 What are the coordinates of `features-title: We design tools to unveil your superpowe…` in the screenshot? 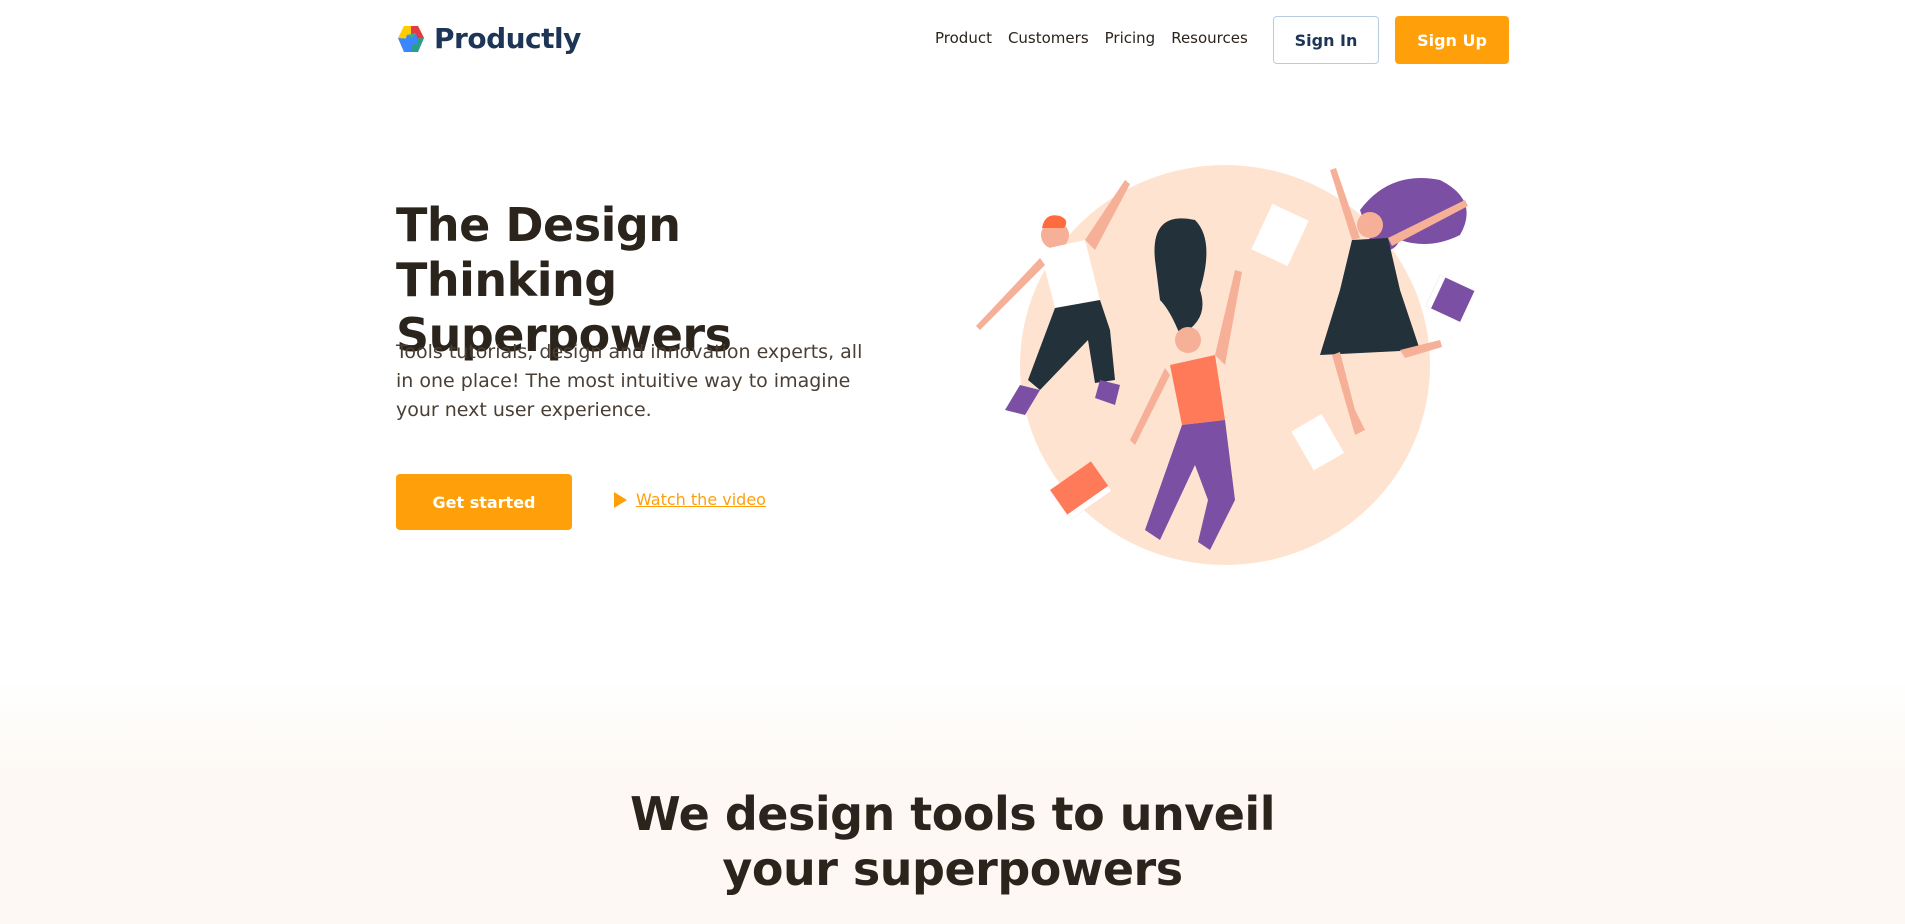 It's located at (952, 842).